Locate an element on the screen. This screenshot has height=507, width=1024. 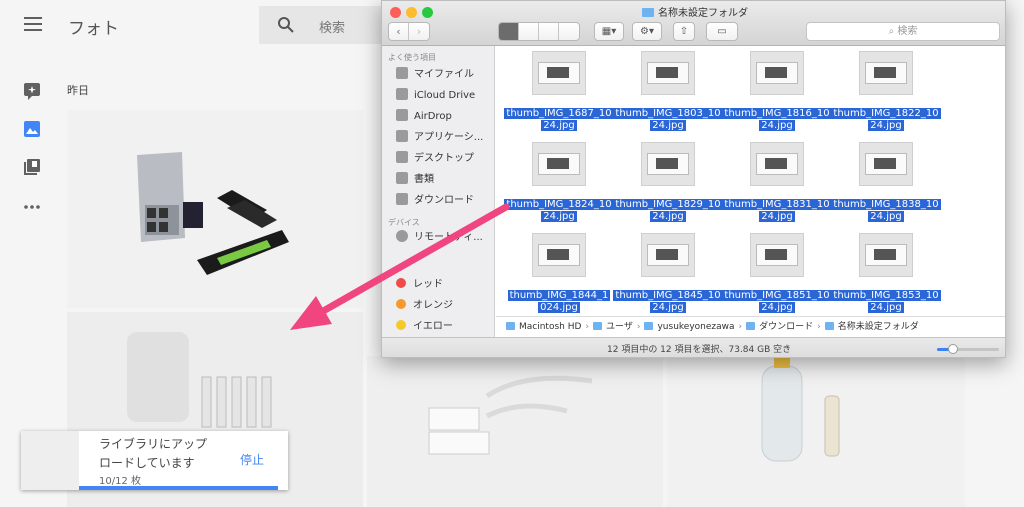
file-item: thumb_IMG_1687_10 24.jpg is located at coordinates (559, 93).